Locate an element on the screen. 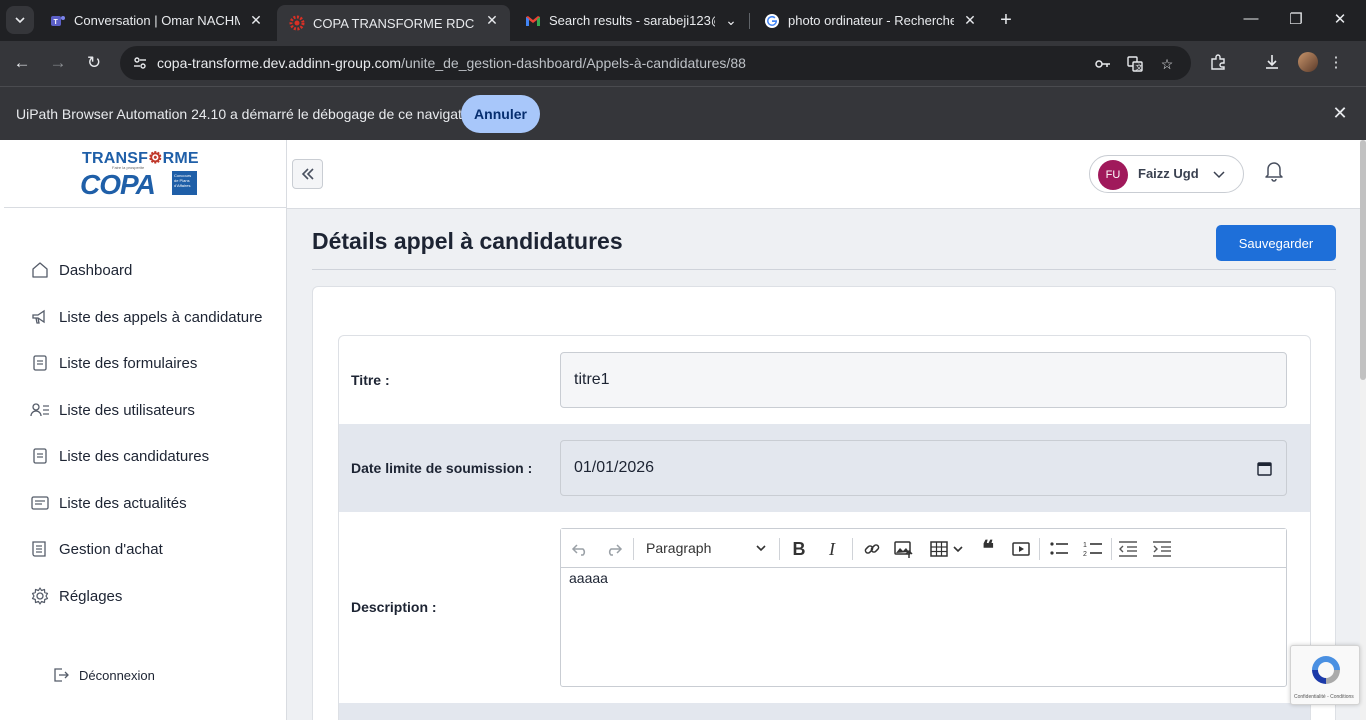 This screenshot has height=720, width=1366. tab-google: photo ordinateur - Recherche G ✕ is located at coordinates (870, 20).